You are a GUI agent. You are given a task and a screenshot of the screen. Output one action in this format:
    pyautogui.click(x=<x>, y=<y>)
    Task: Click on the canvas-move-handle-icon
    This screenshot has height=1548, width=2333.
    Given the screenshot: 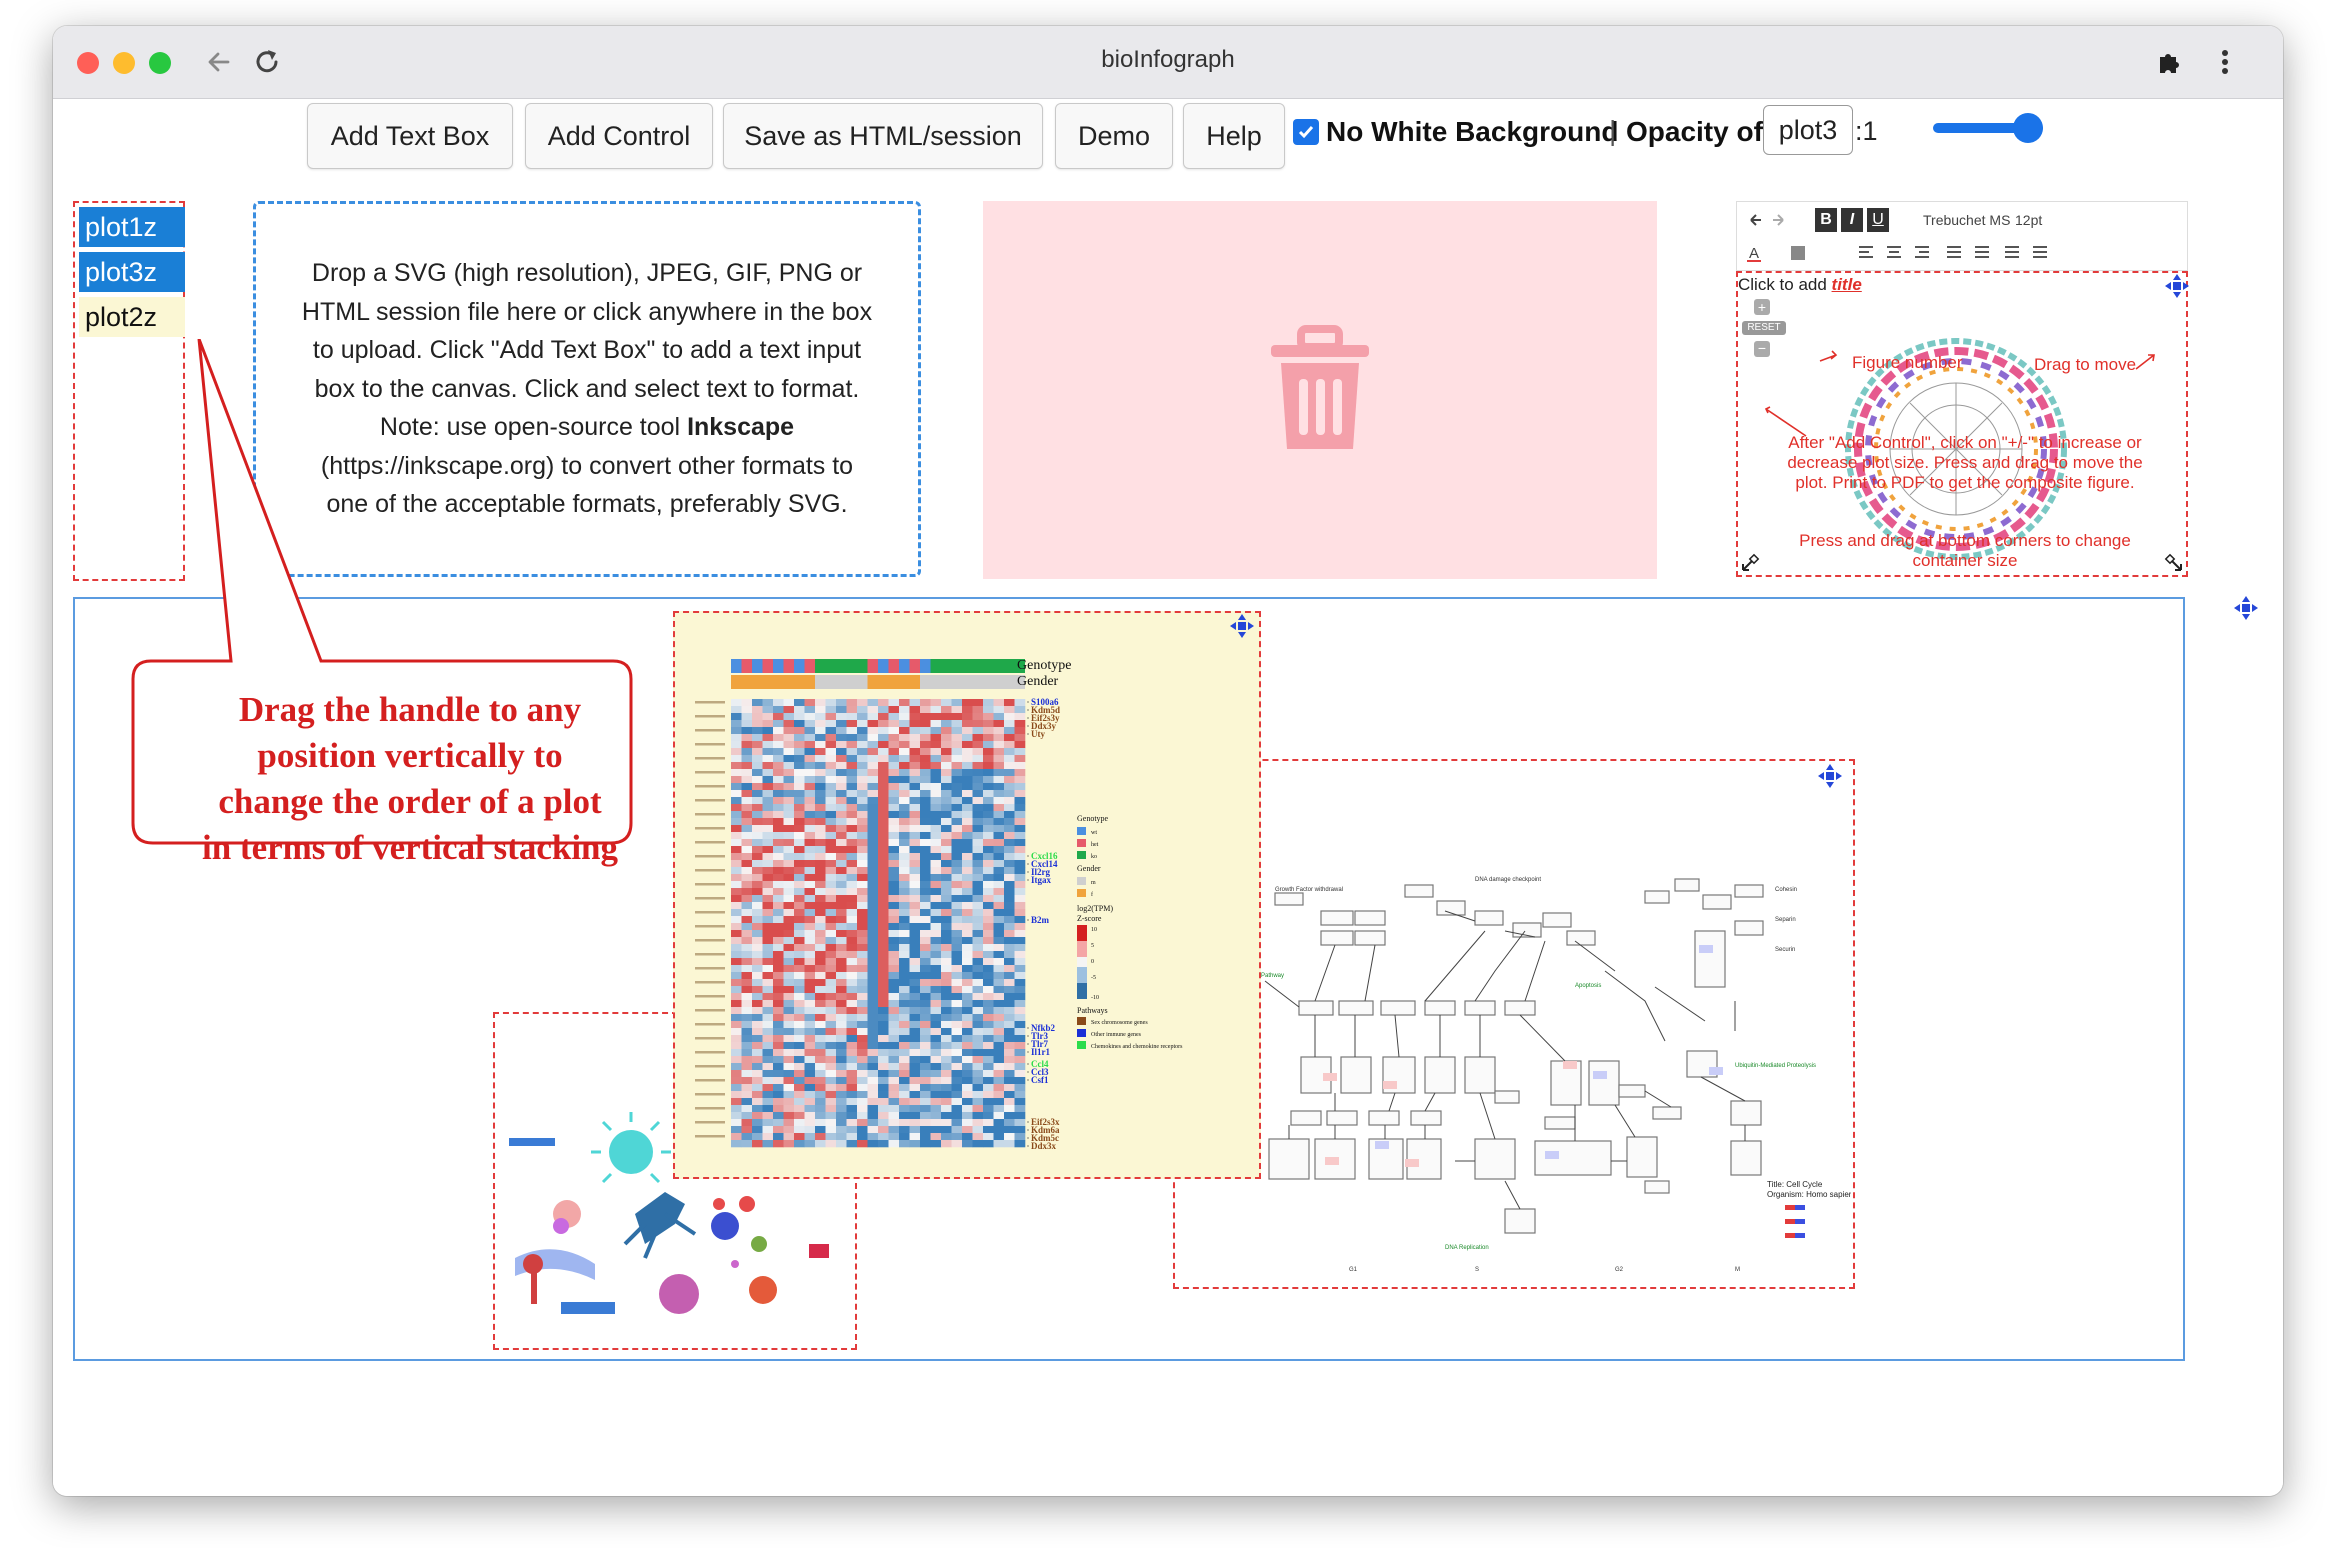 What is the action you would take?
    pyautogui.click(x=2246, y=608)
    